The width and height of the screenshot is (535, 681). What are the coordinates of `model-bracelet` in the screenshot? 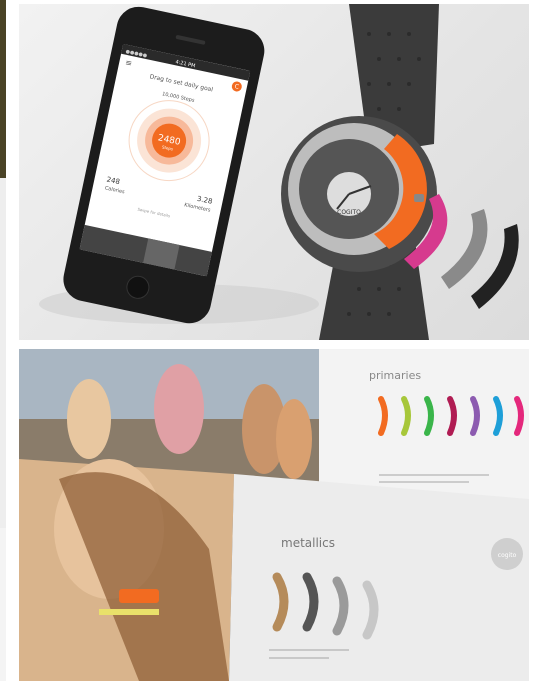 It's located at (129, 612).